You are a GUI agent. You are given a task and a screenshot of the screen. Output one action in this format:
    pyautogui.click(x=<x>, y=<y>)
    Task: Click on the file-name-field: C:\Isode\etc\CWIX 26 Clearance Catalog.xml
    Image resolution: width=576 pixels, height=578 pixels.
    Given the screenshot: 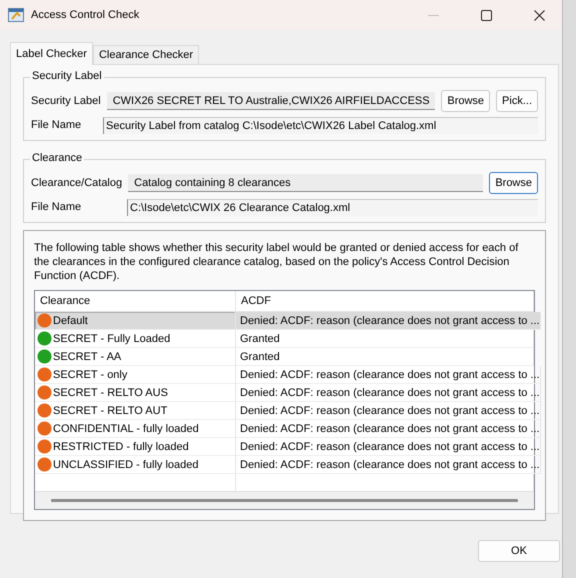 What is the action you would take?
    pyautogui.click(x=332, y=207)
    